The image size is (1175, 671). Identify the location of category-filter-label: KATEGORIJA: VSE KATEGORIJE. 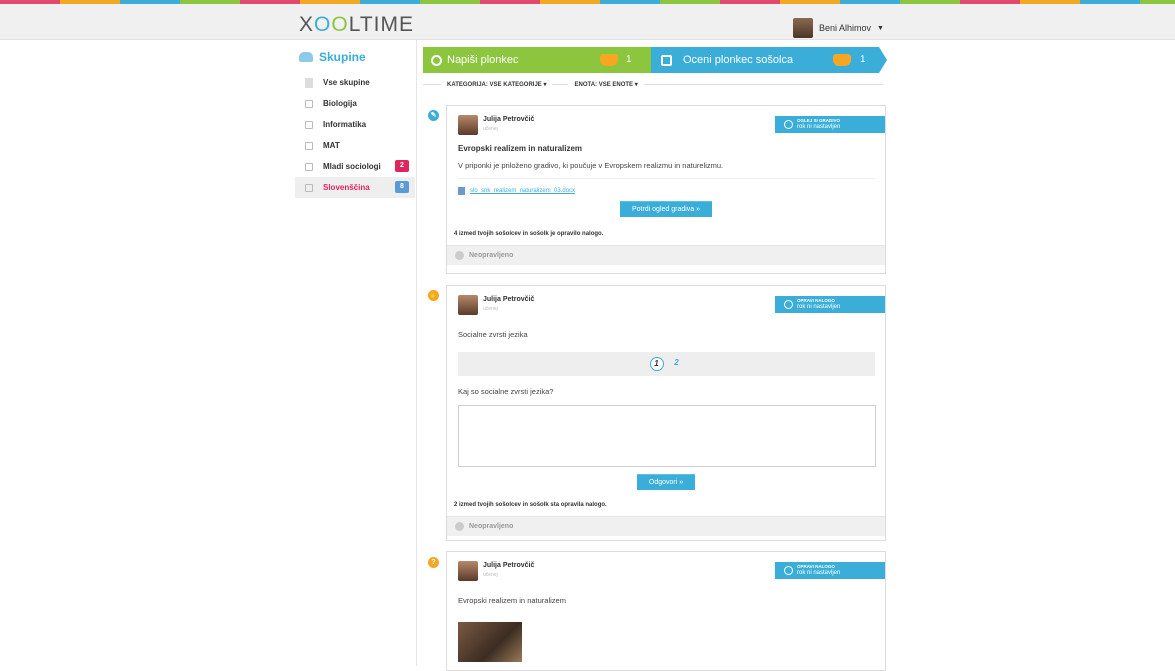
(494, 84).